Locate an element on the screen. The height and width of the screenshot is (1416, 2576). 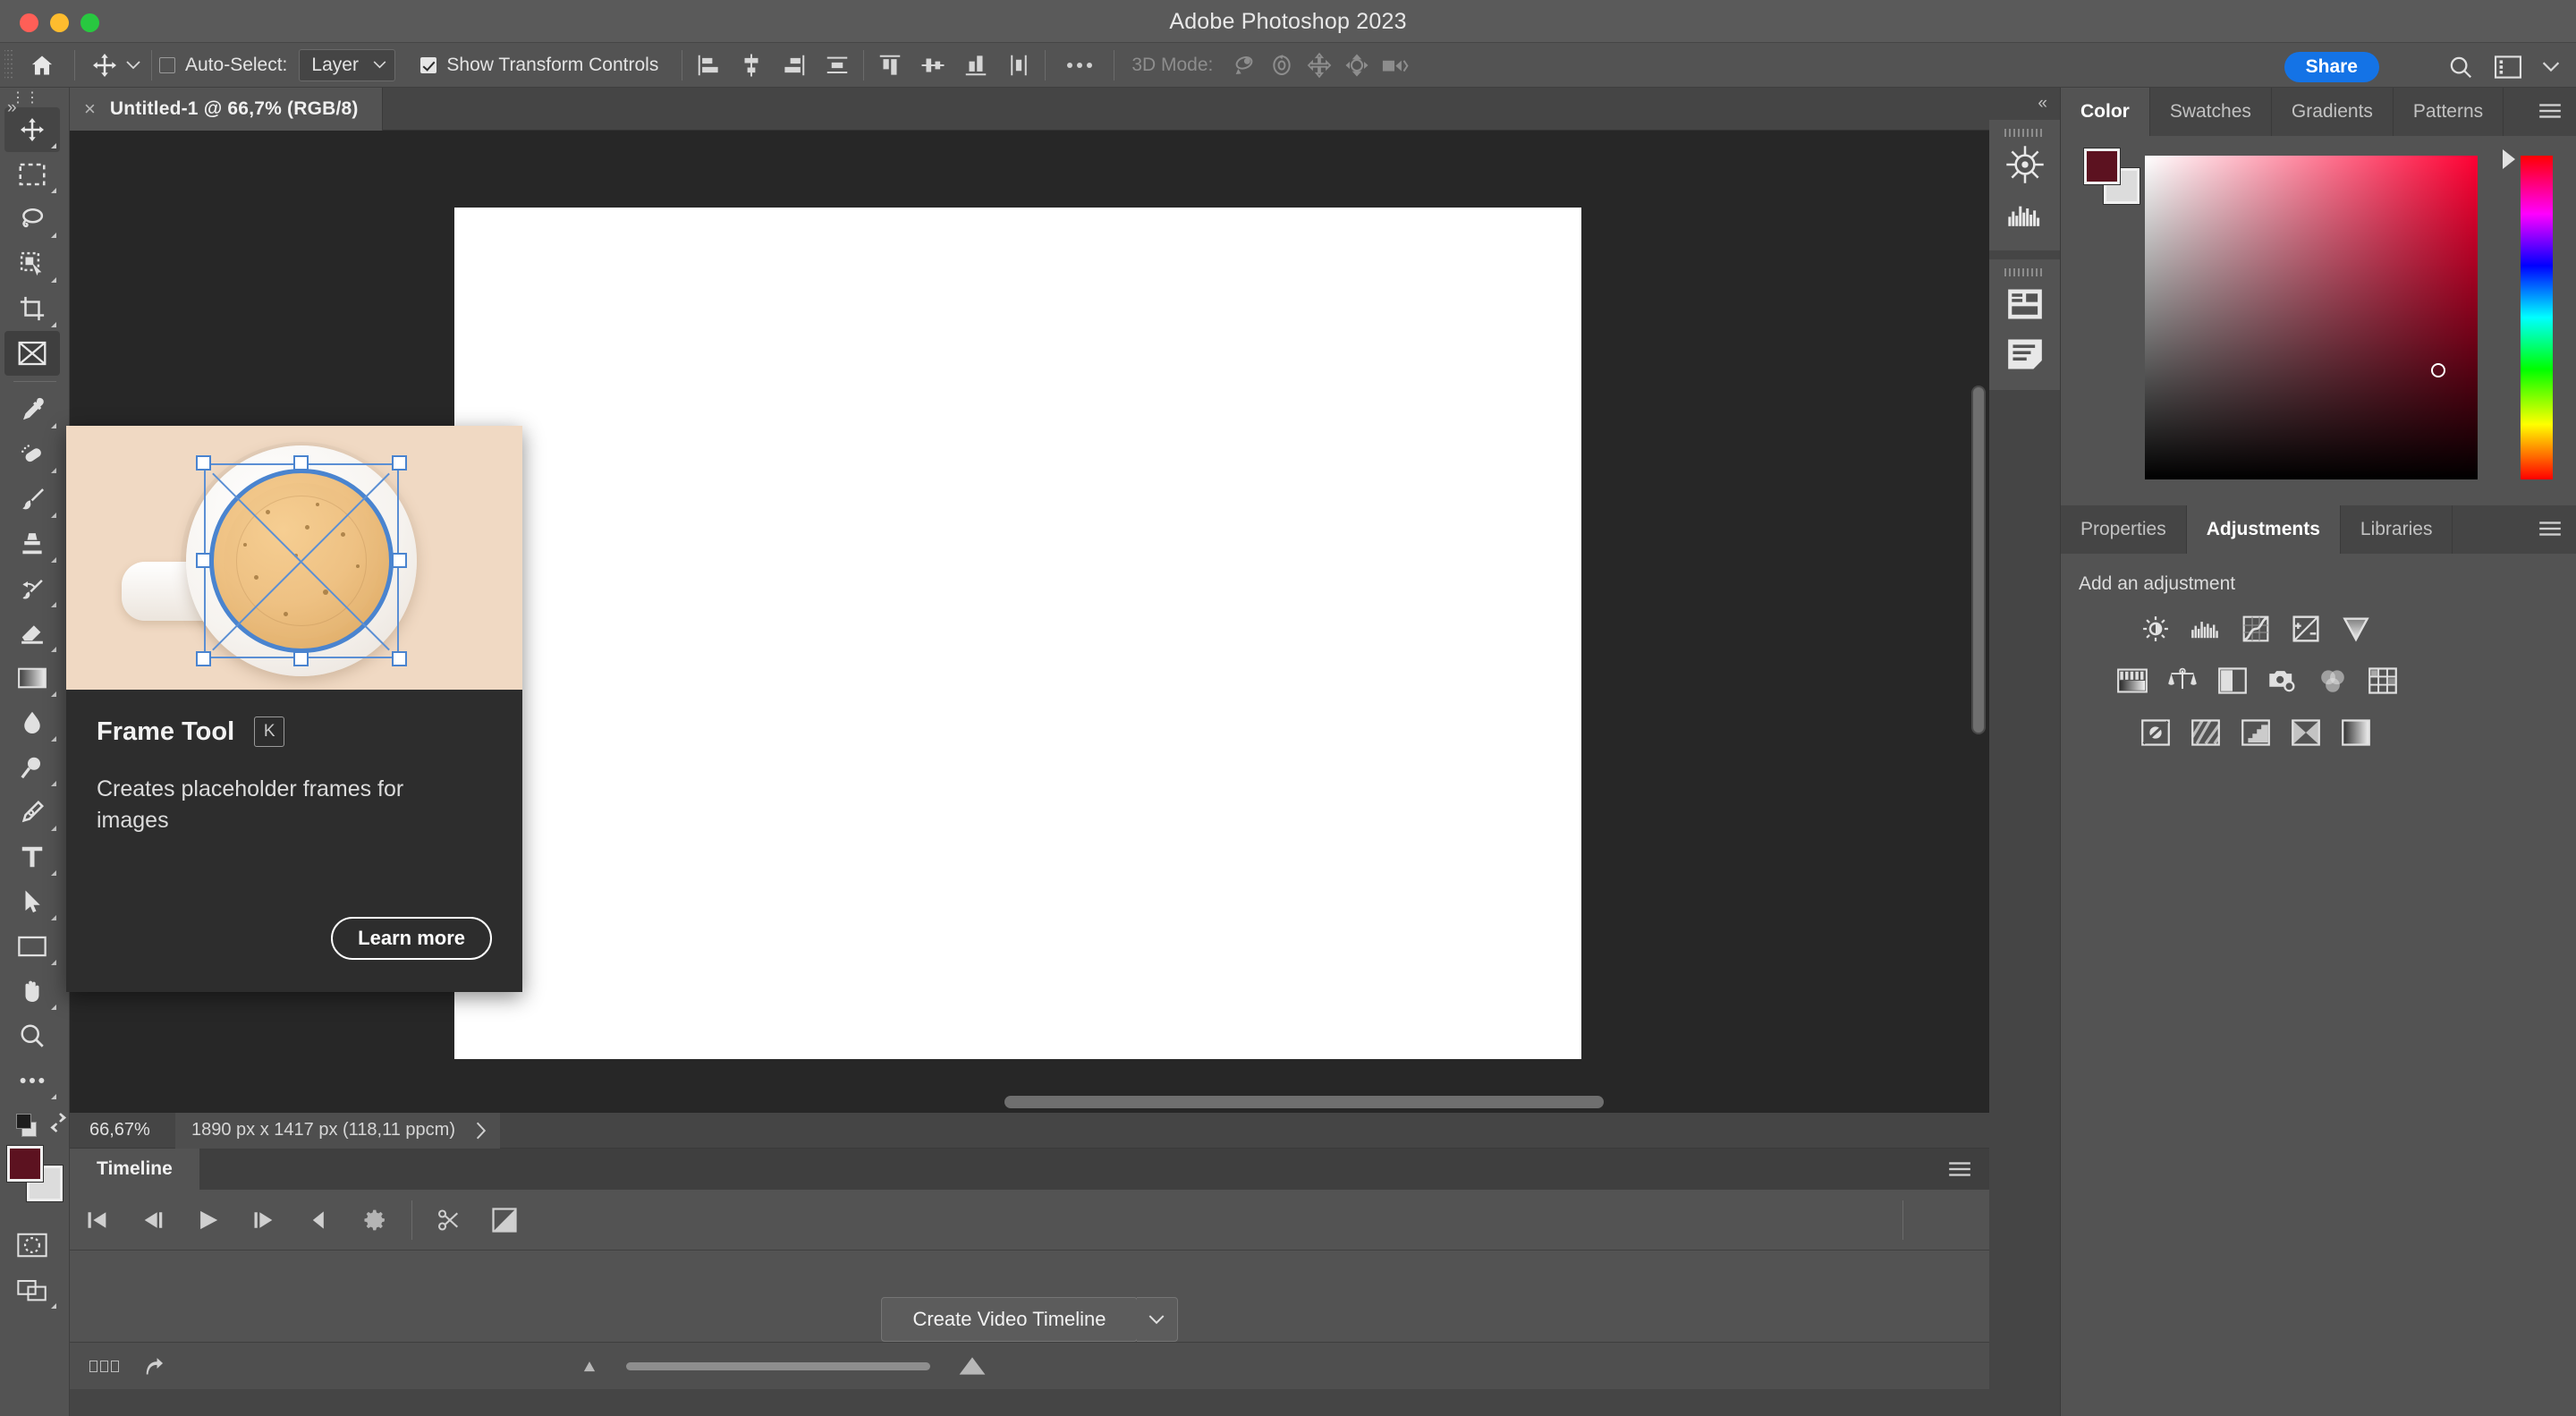
split-at-playhead-button is located at coordinates (449, 1220).